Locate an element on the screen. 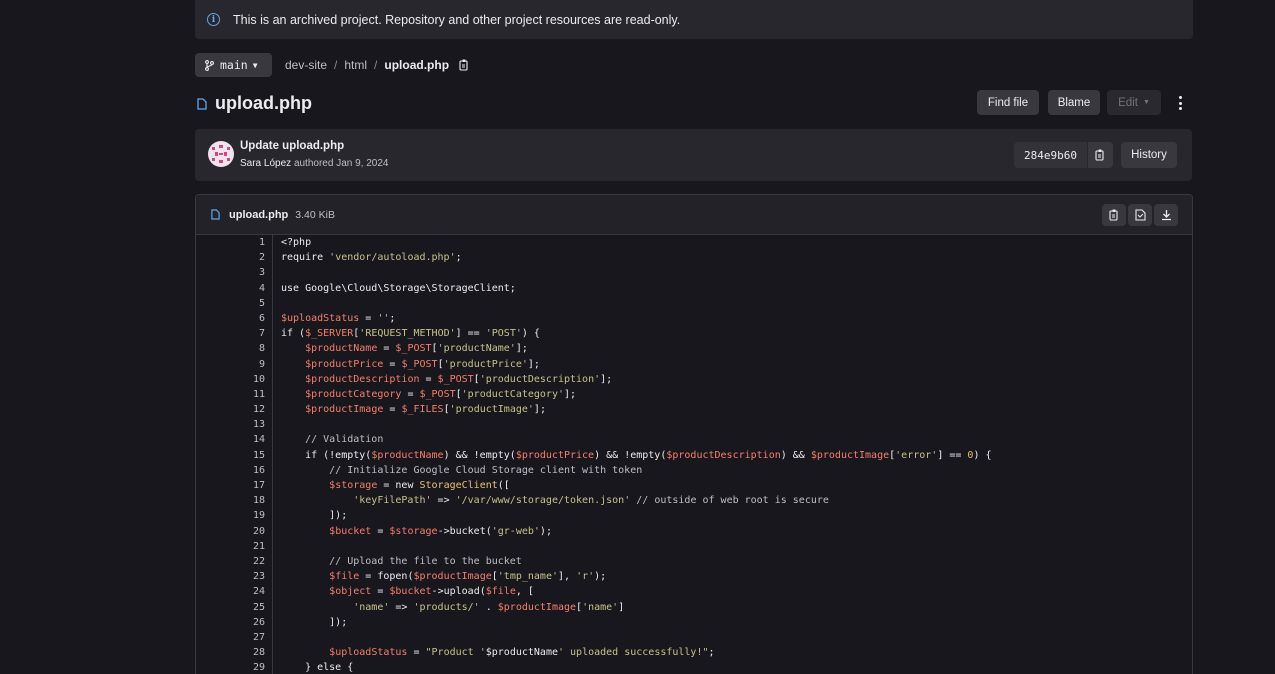 The width and height of the screenshot is (1275, 674). code-token: $_FILES is located at coordinates (422, 410).